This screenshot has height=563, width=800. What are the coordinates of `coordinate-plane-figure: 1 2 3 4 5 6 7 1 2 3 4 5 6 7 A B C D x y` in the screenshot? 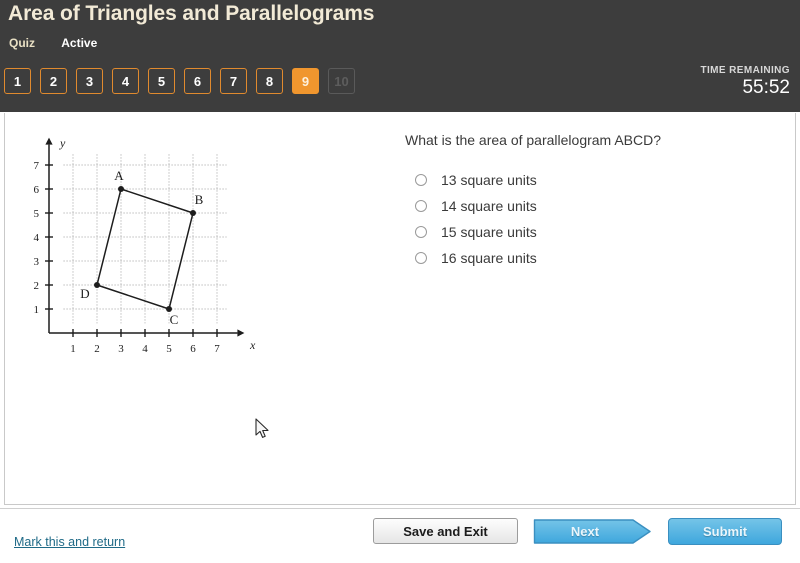 It's located at (146, 247).